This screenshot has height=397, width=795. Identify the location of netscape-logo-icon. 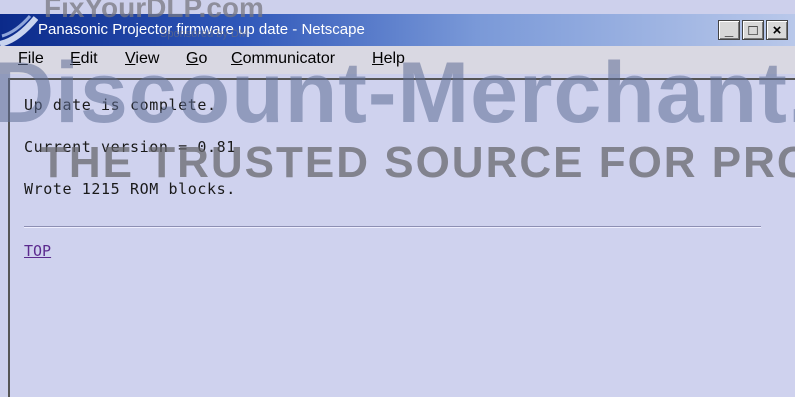
(19, 30).